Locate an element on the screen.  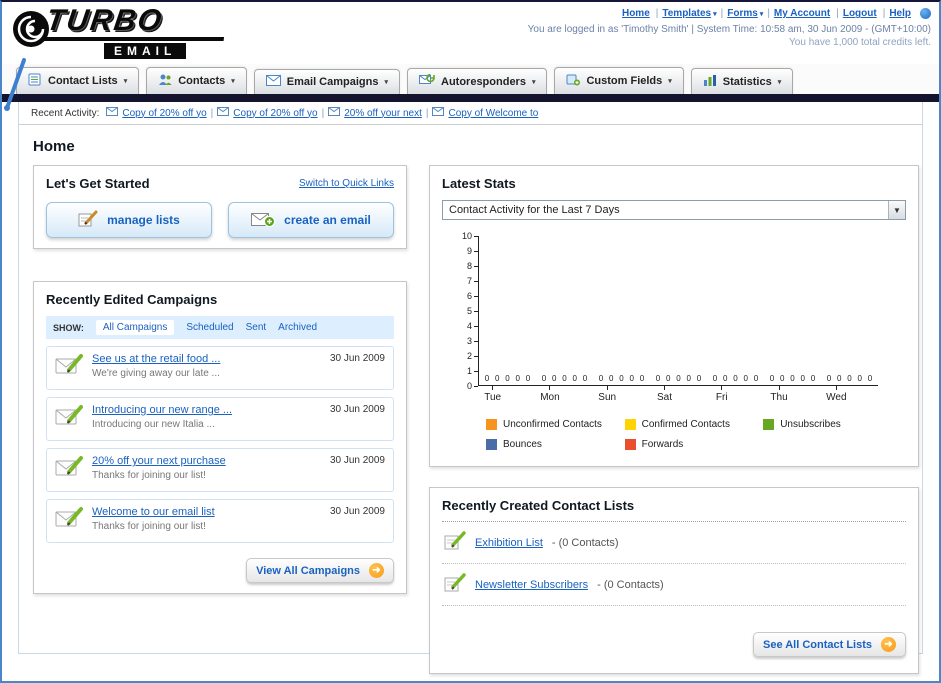
filter-all-campaigns: All Campaigns is located at coordinates (135, 327).